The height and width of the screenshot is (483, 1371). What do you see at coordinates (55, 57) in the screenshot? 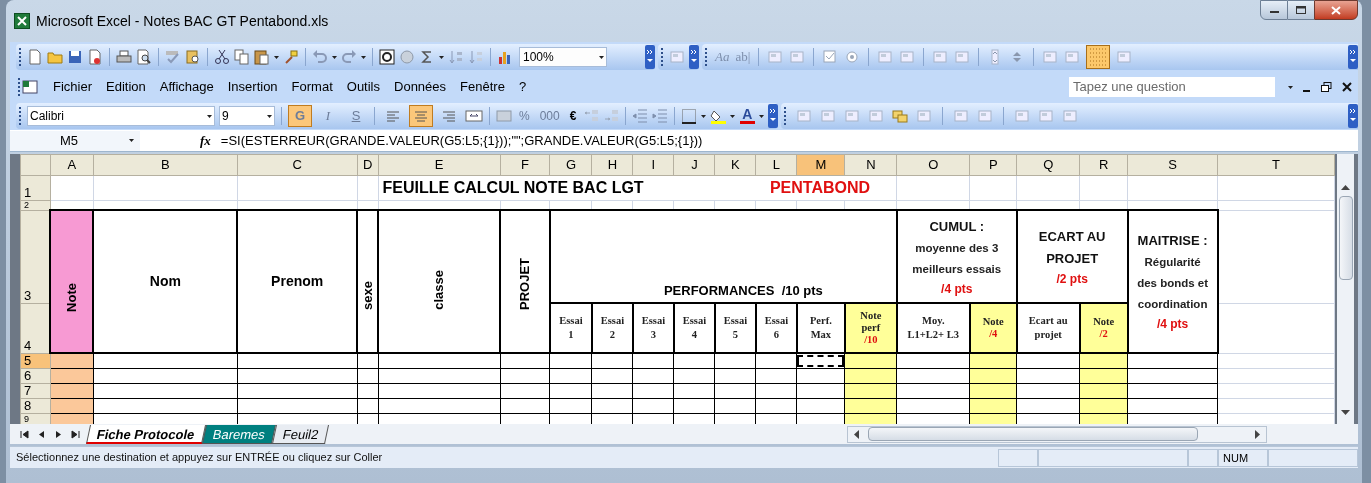
I see `open-folder-icon` at bounding box center [55, 57].